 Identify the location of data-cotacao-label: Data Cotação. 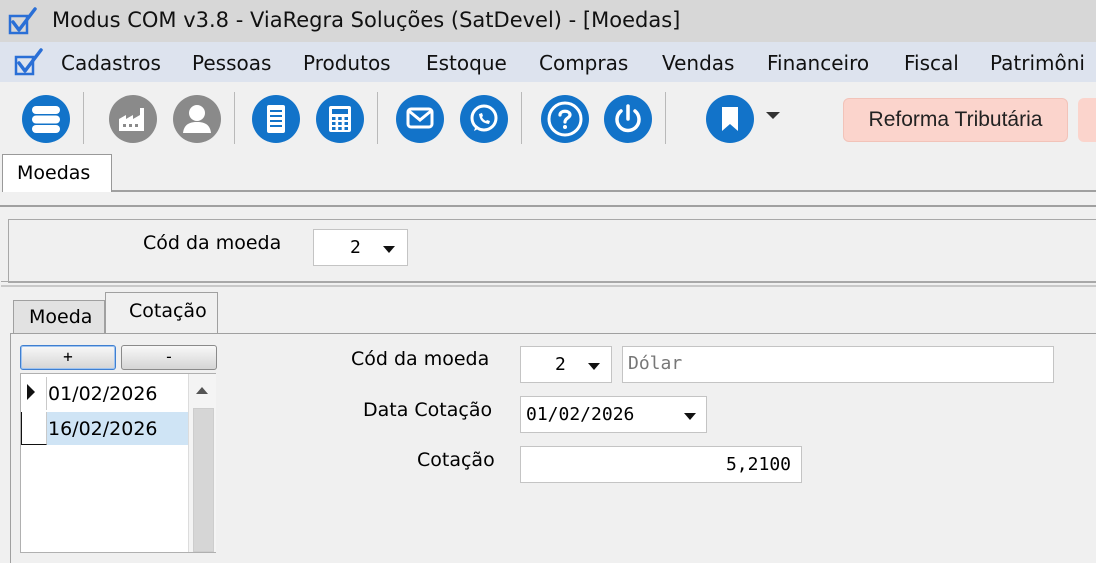
(428, 410).